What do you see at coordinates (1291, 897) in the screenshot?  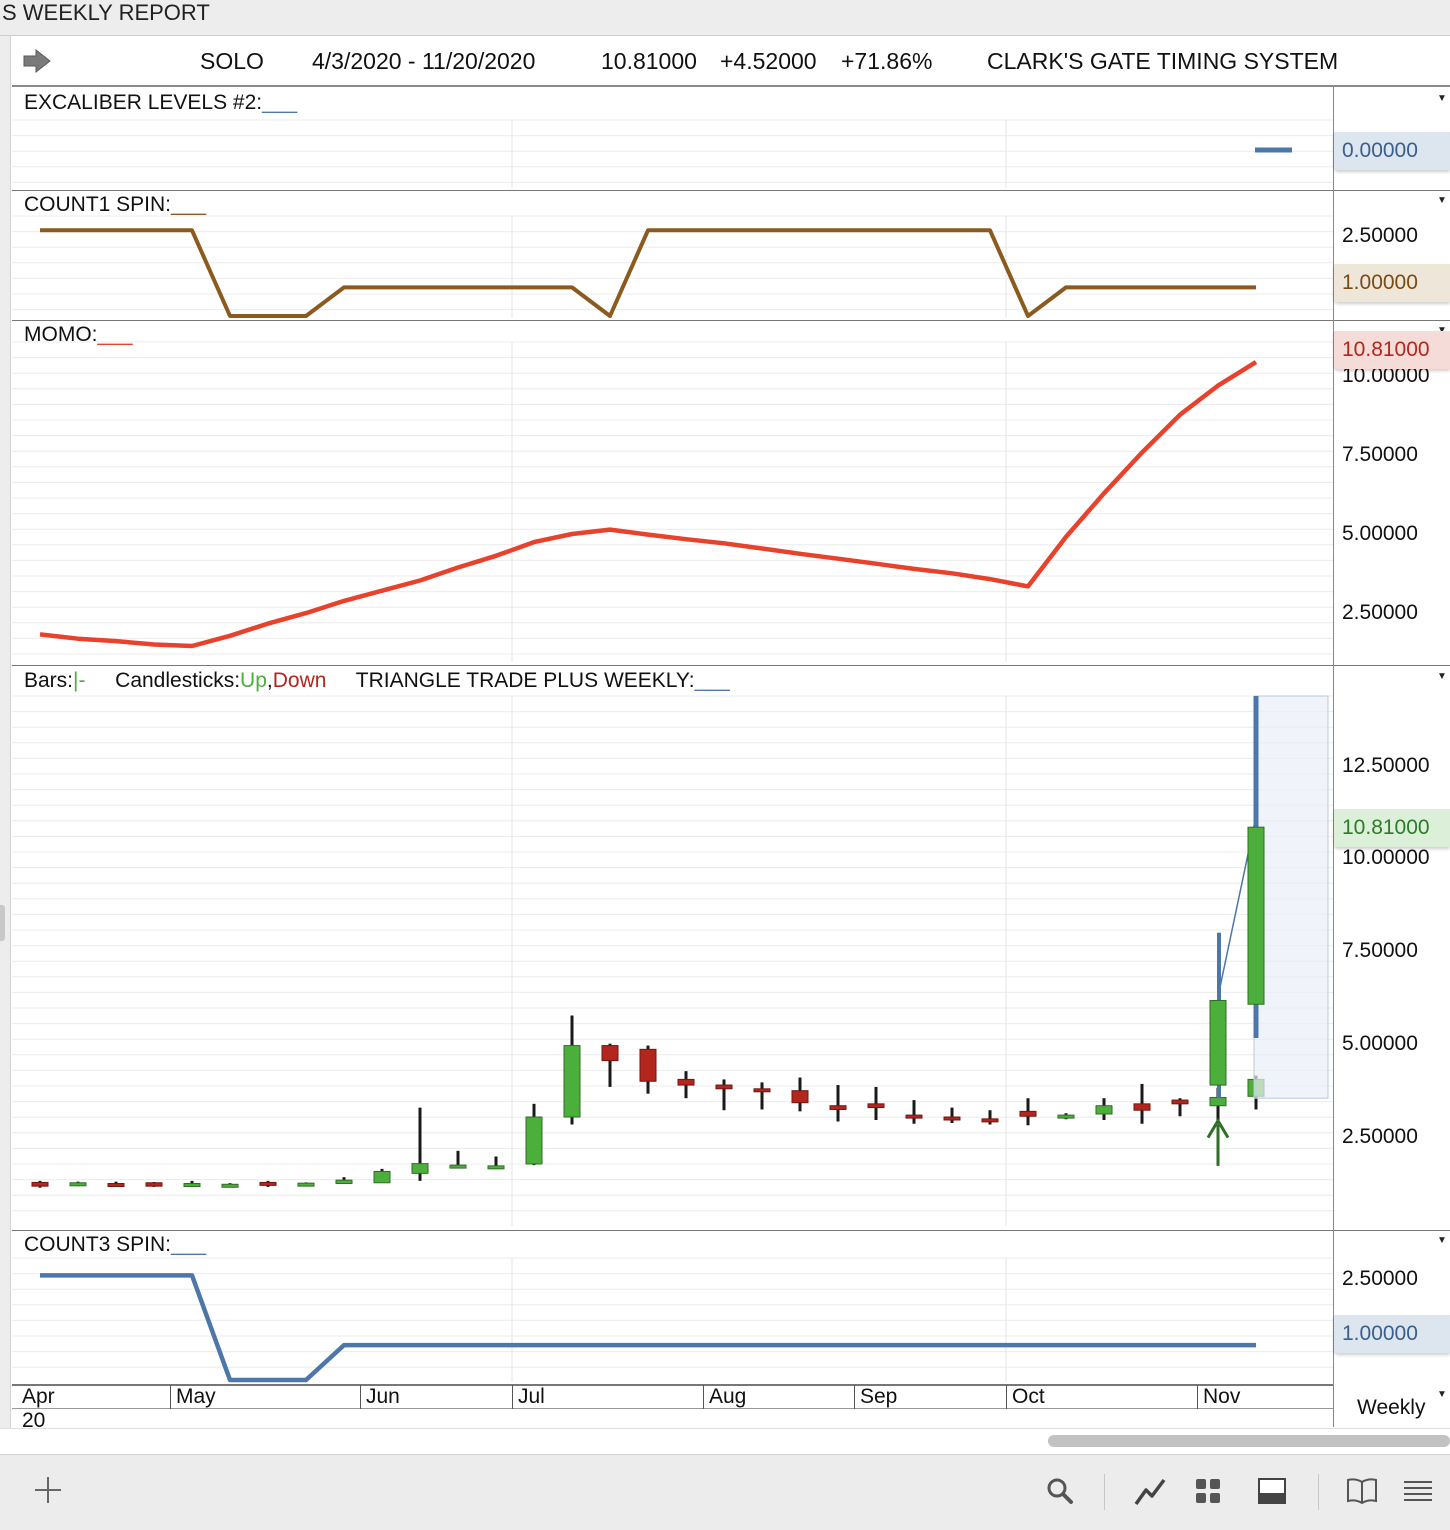 I see `triangle-zone` at bounding box center [1291, 897].